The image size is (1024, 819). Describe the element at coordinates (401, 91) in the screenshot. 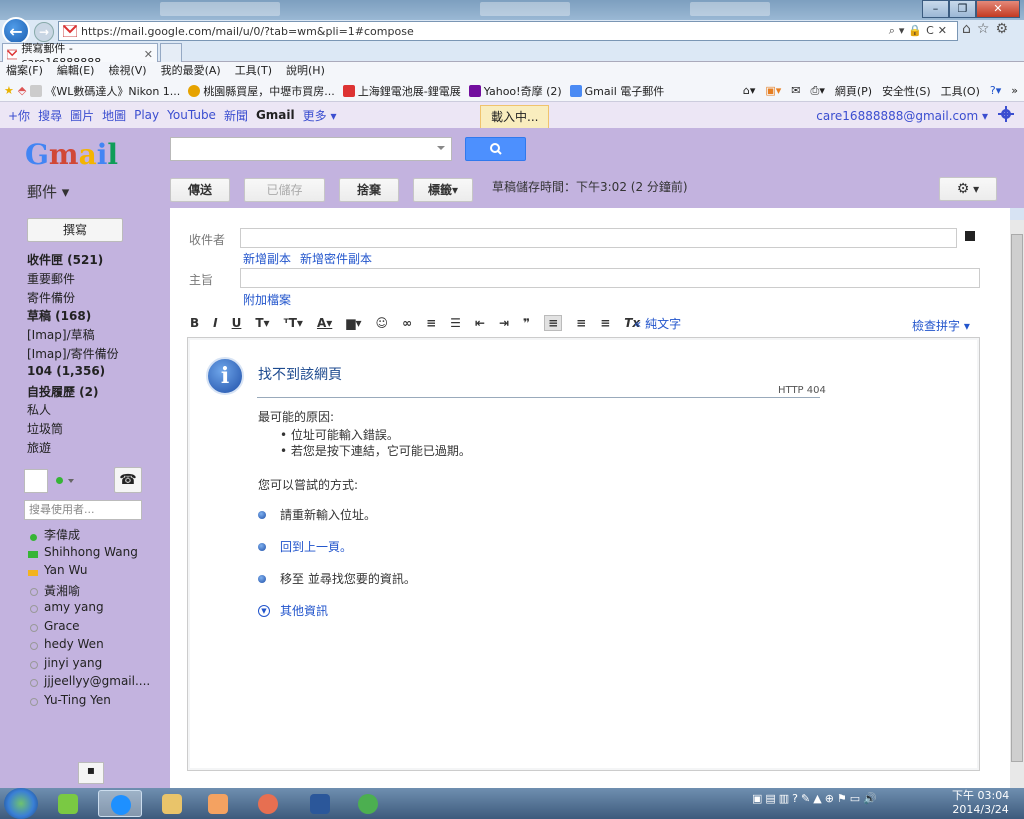

I see `favorite-link: 上海鋰電池展-鋰電展` at that location.